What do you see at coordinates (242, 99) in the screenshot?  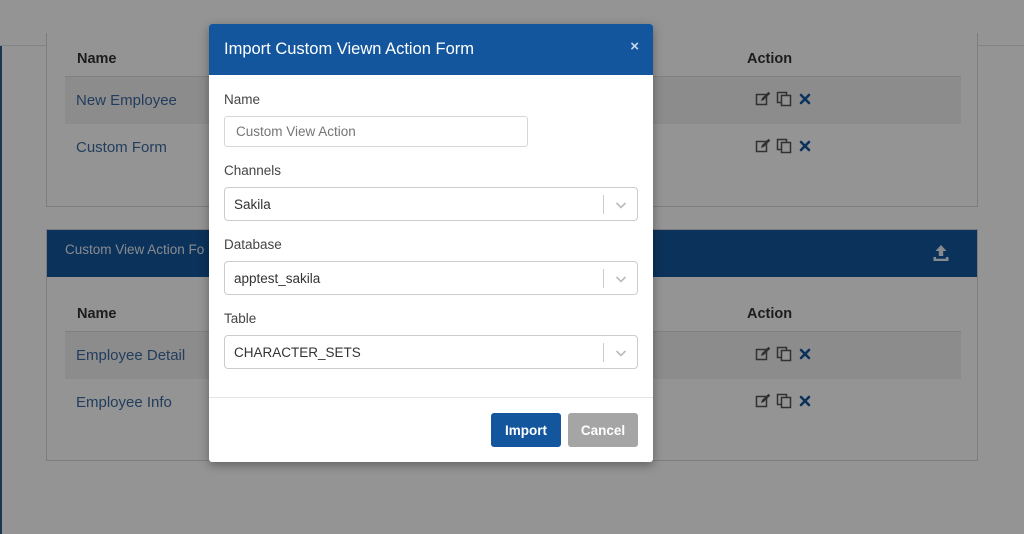 I see `name-label: Name` at bounding box center [242, 99].